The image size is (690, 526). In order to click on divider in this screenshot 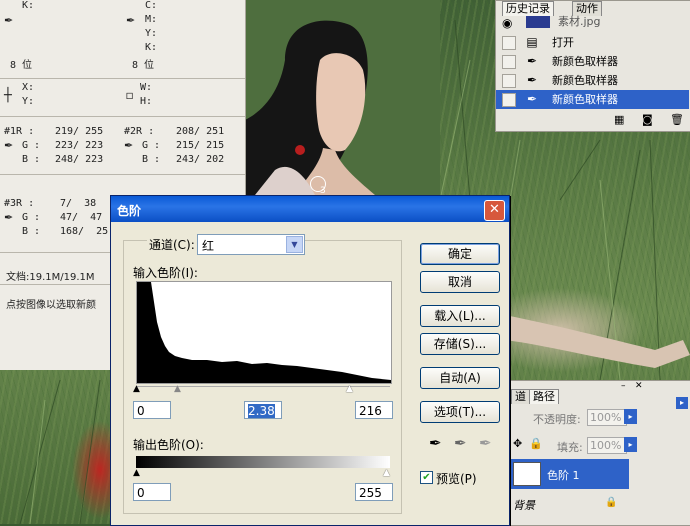, I will do `click(122, 174)`.